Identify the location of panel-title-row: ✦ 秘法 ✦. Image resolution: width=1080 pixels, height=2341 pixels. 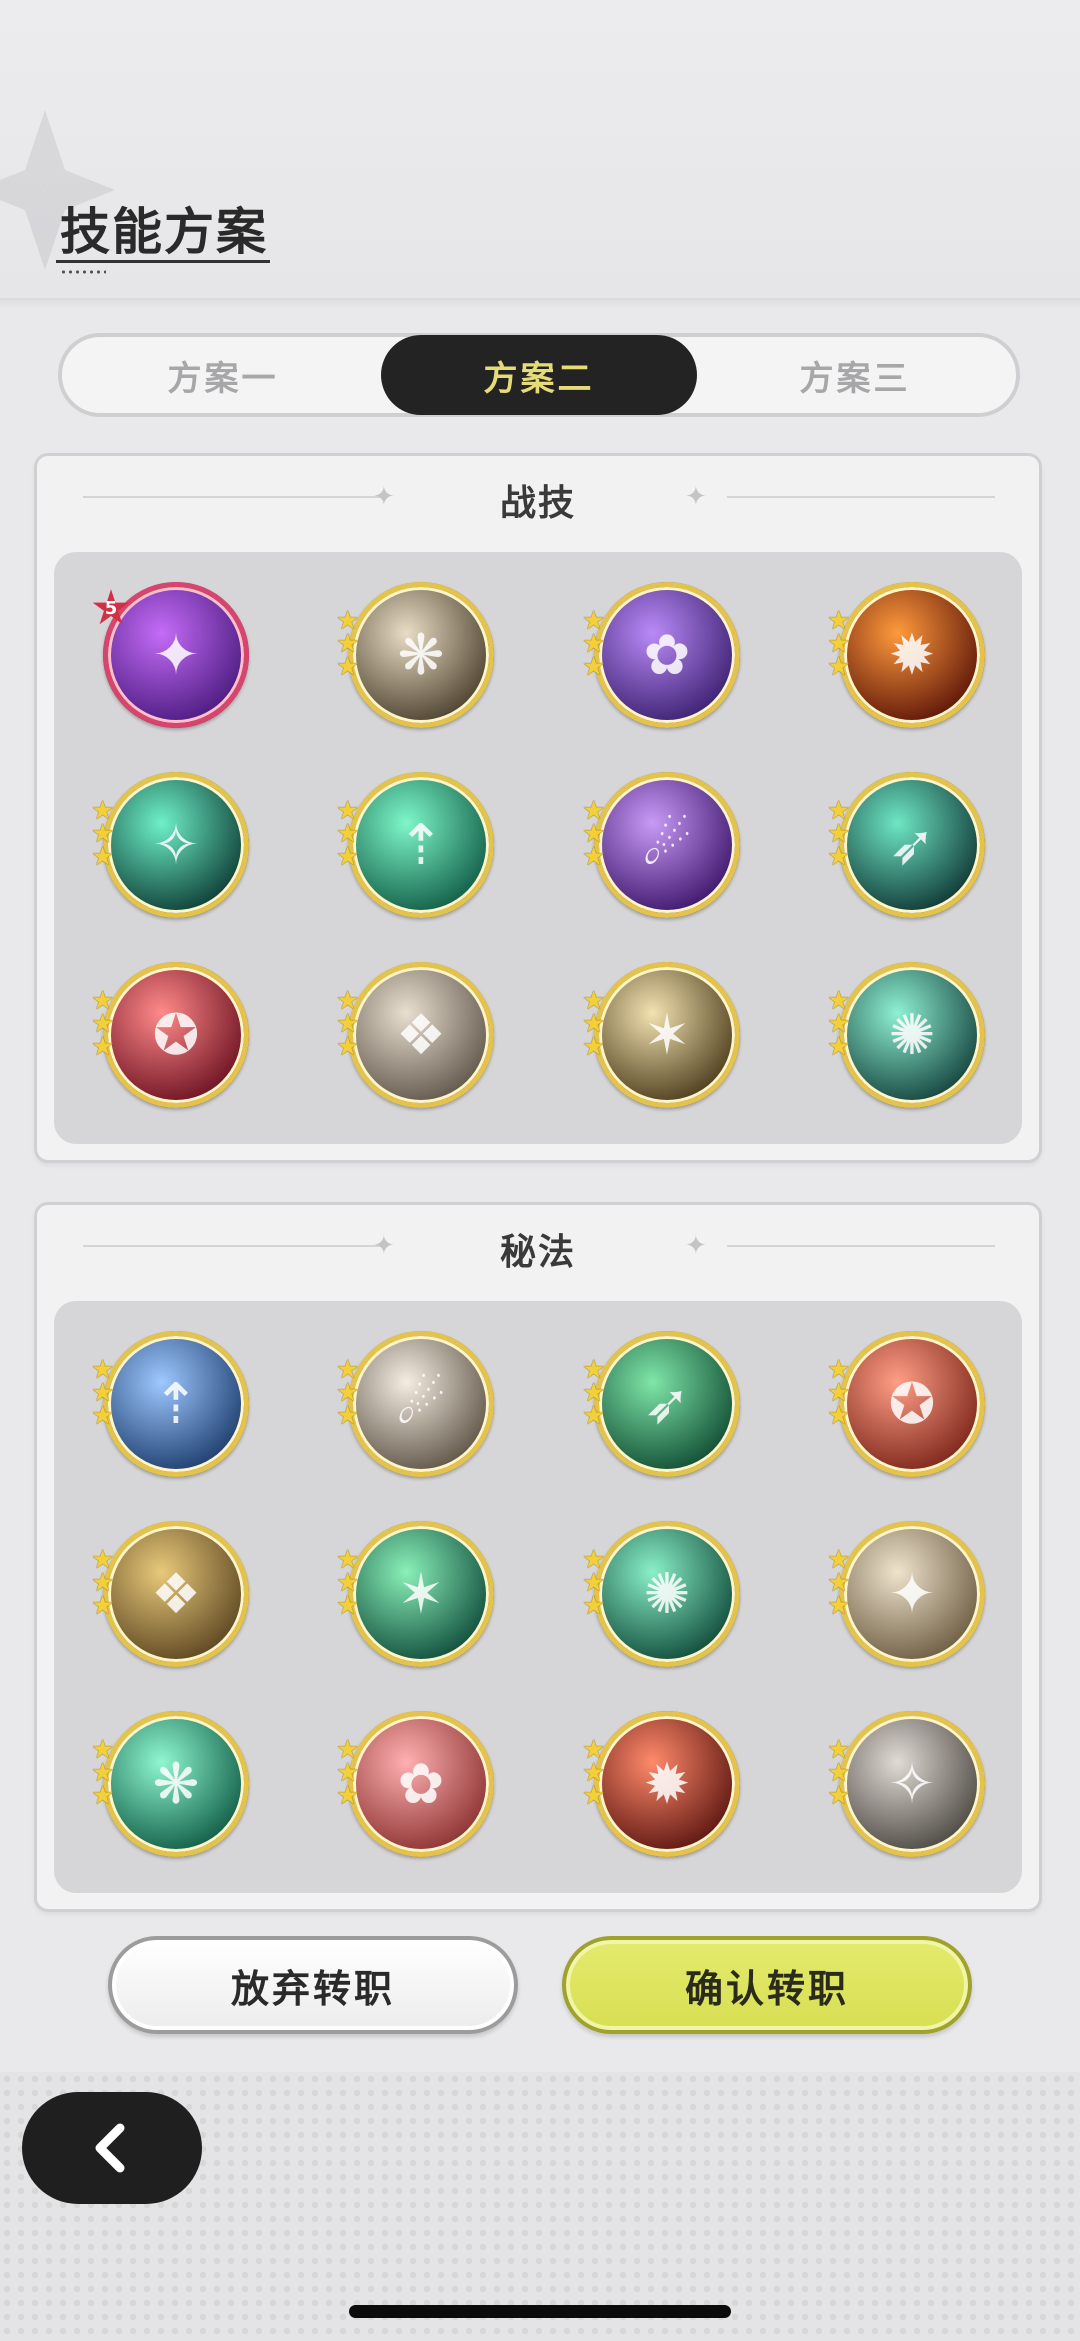
(538, 1247).